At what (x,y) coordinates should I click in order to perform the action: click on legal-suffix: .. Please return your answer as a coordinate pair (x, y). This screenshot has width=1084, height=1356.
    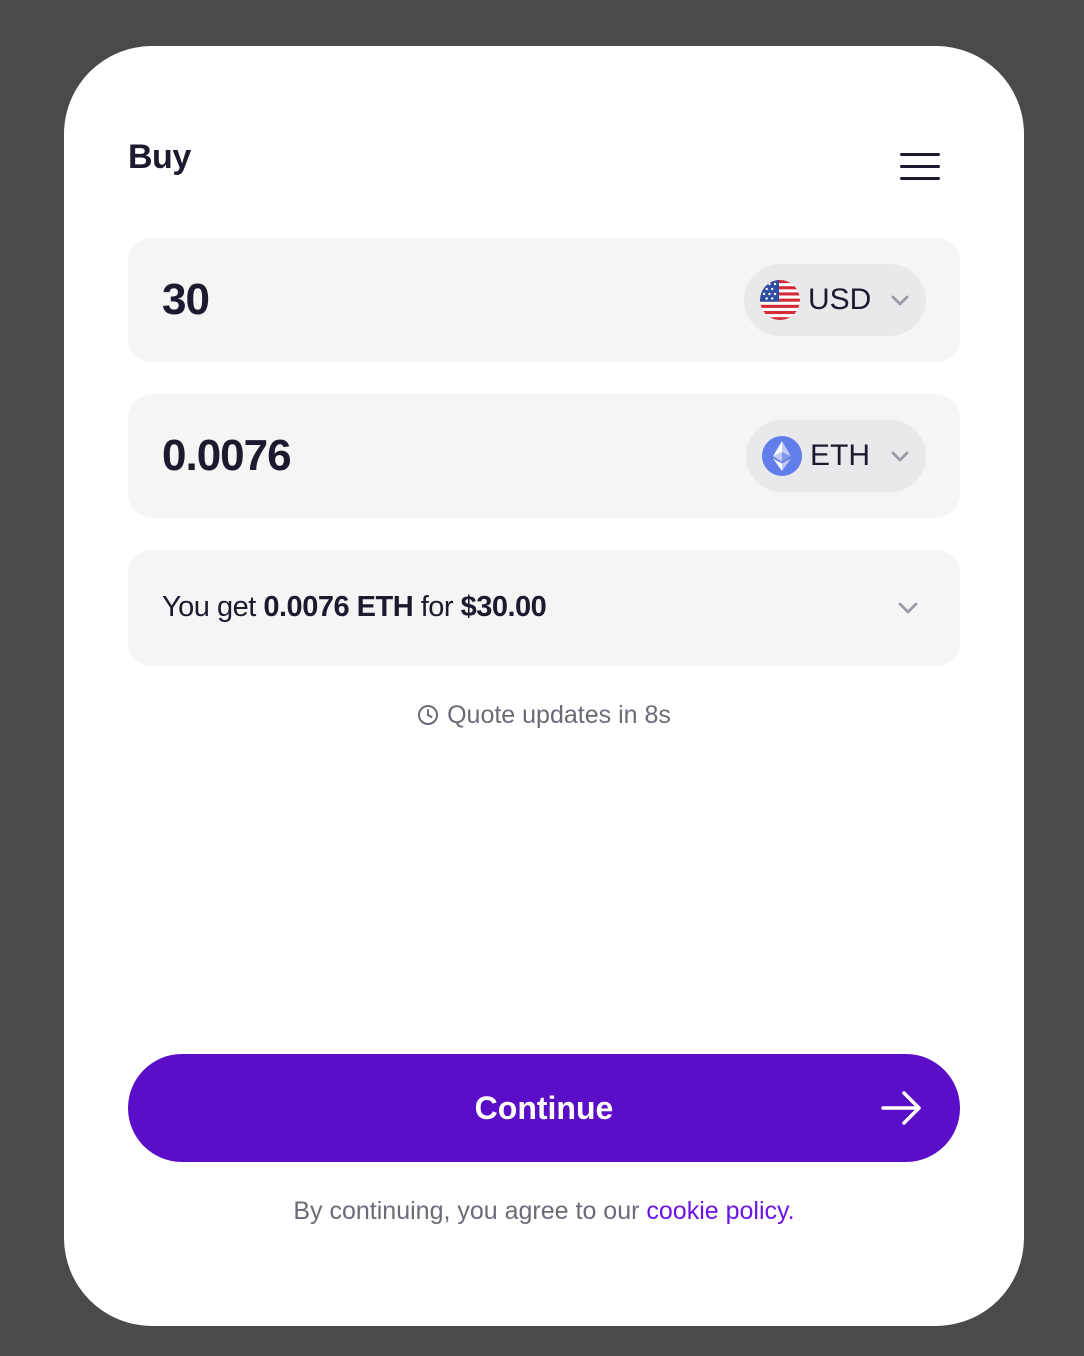
    Looking at the image, I should click on (791, 1211).